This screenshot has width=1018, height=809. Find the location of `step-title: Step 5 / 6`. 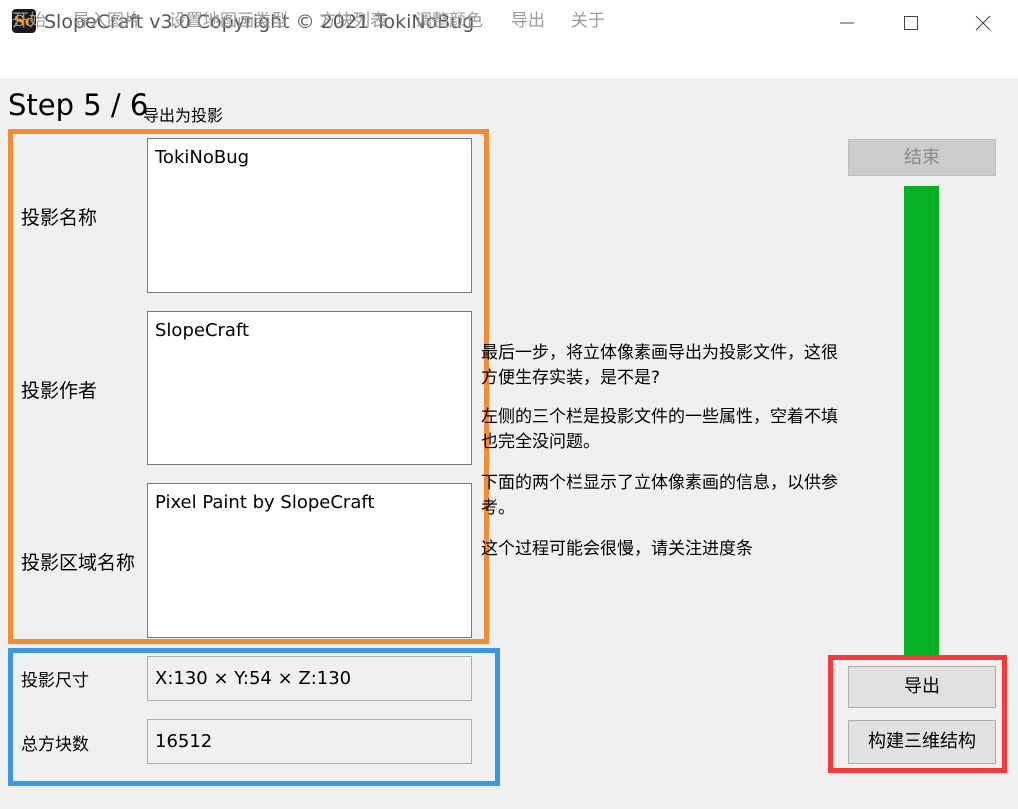

step-title: Step 5 / 6 is located at coordinates (78, 105).